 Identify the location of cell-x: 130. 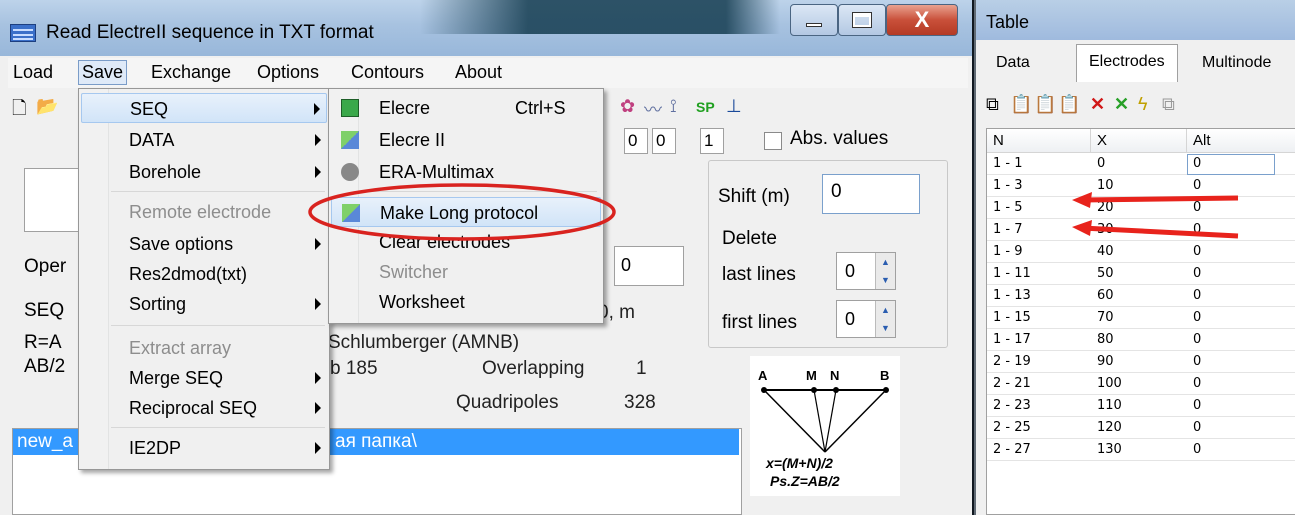
(1106, 449).